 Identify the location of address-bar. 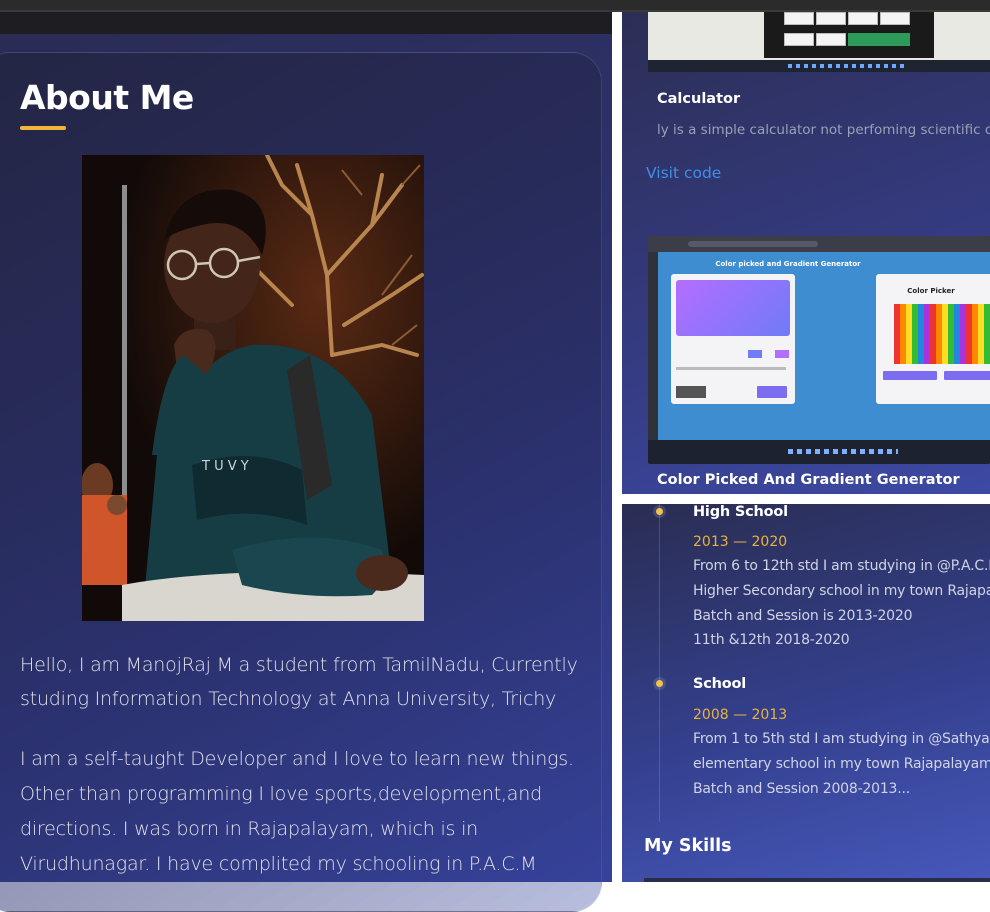
(753, 244).